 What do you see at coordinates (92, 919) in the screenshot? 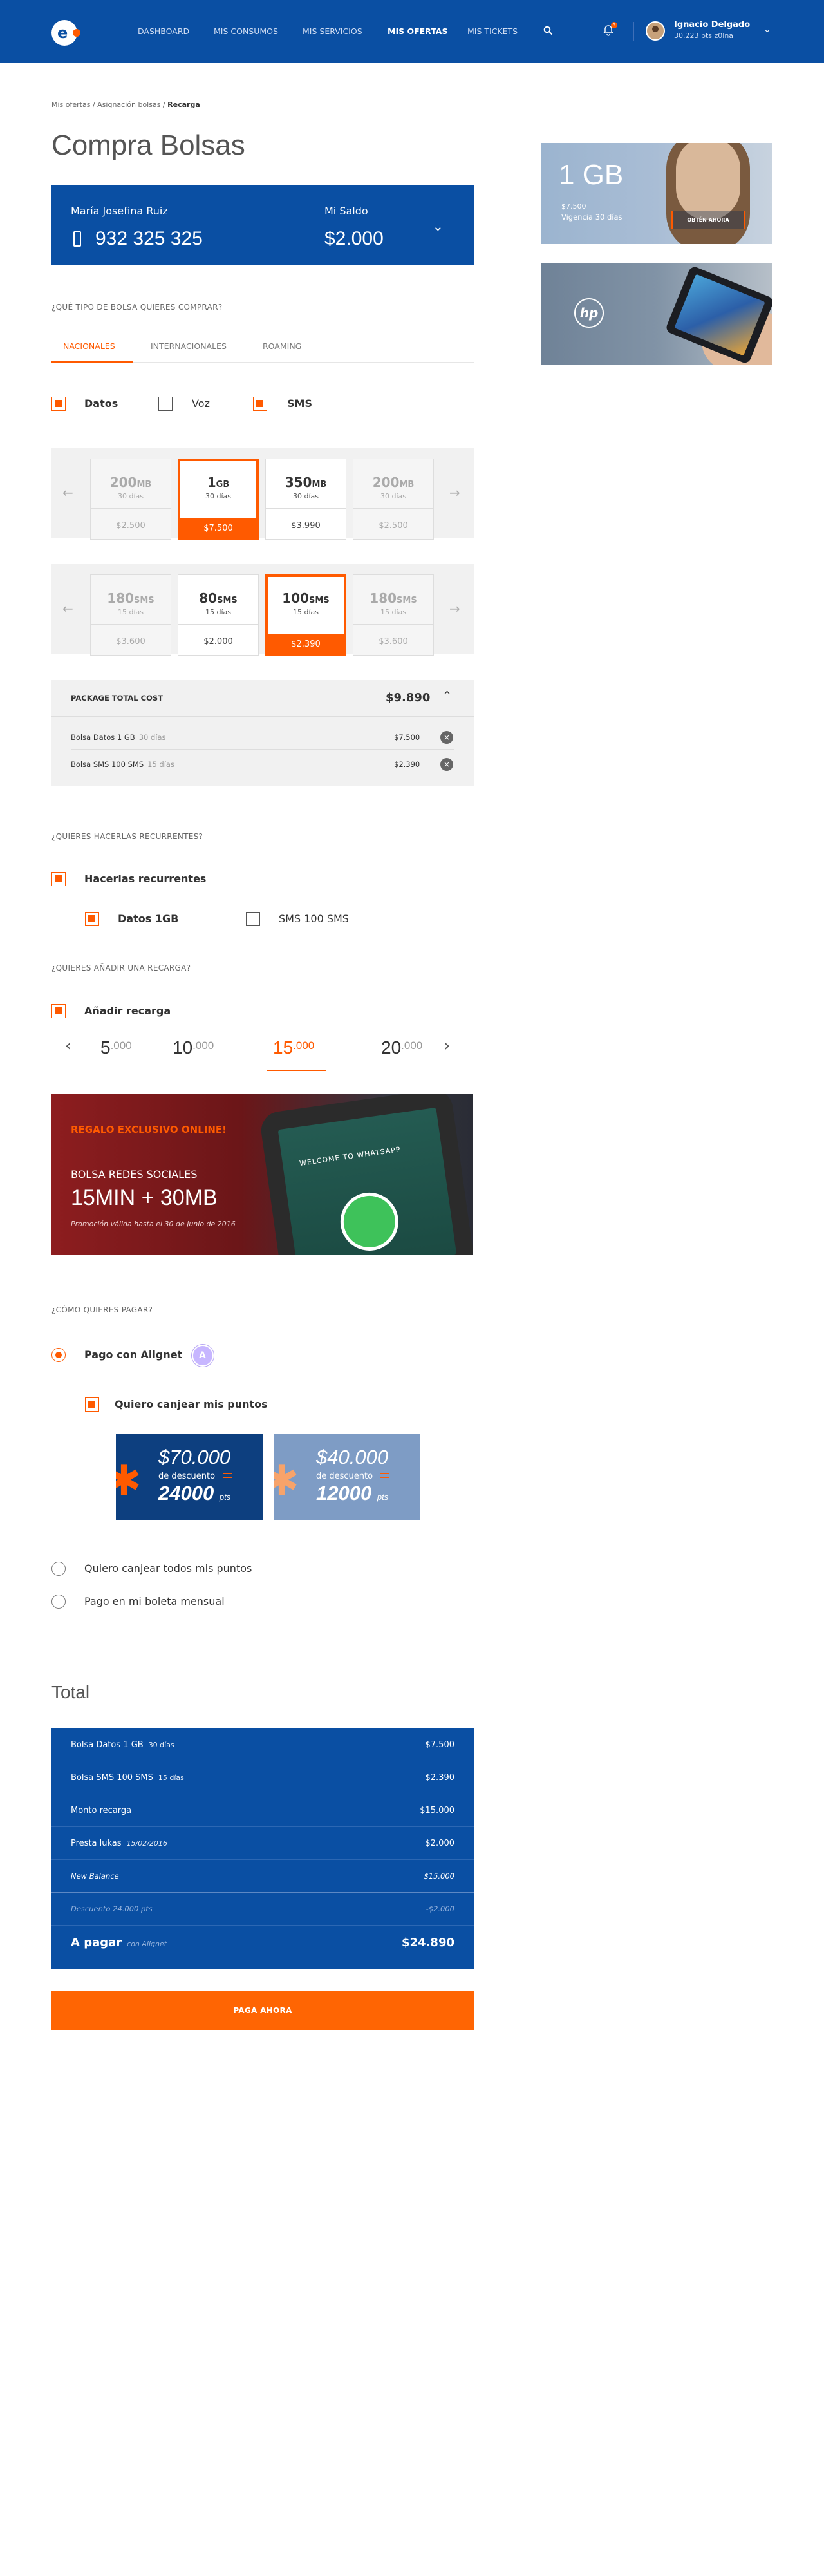
I see `checkbox-datos-1gb` at bounding box center [92, 919].